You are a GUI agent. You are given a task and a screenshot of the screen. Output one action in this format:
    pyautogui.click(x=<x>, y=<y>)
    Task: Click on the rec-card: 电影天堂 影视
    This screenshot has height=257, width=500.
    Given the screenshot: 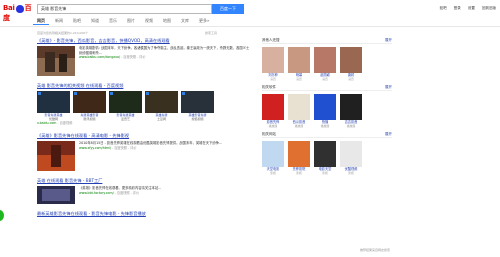 What is the action you would take?
    pyautogui.click(x=325, y=158)
    